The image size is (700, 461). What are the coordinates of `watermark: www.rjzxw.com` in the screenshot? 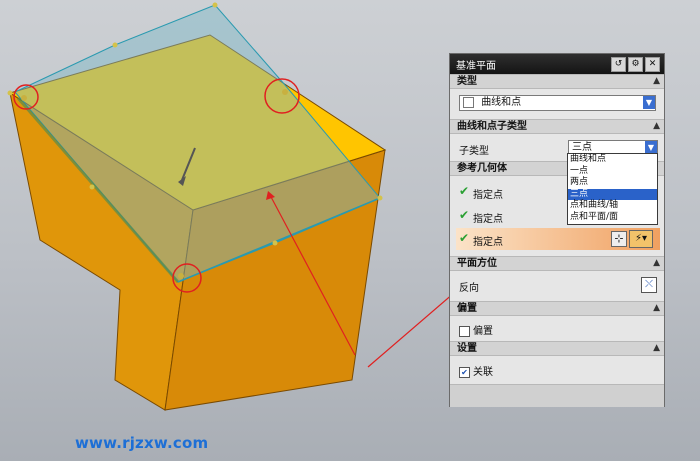 It's located at (142, 443).